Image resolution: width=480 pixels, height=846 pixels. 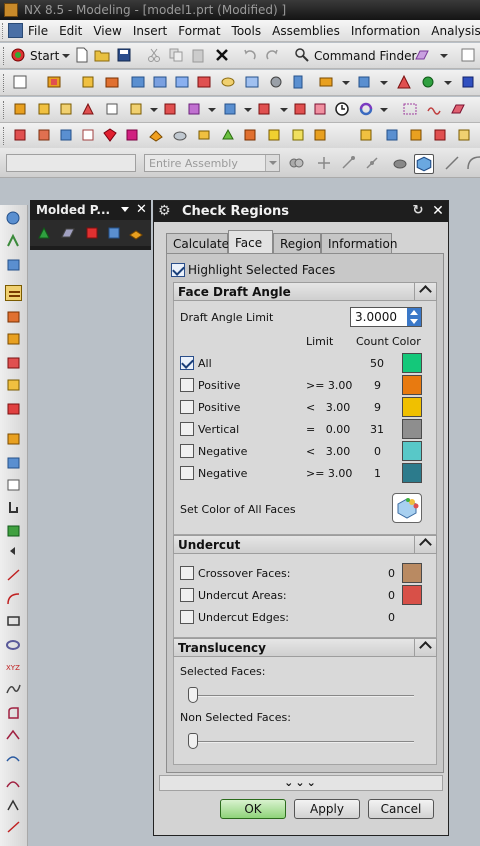 I want to click on wave-edit-icon, so click(x=434, y=109).